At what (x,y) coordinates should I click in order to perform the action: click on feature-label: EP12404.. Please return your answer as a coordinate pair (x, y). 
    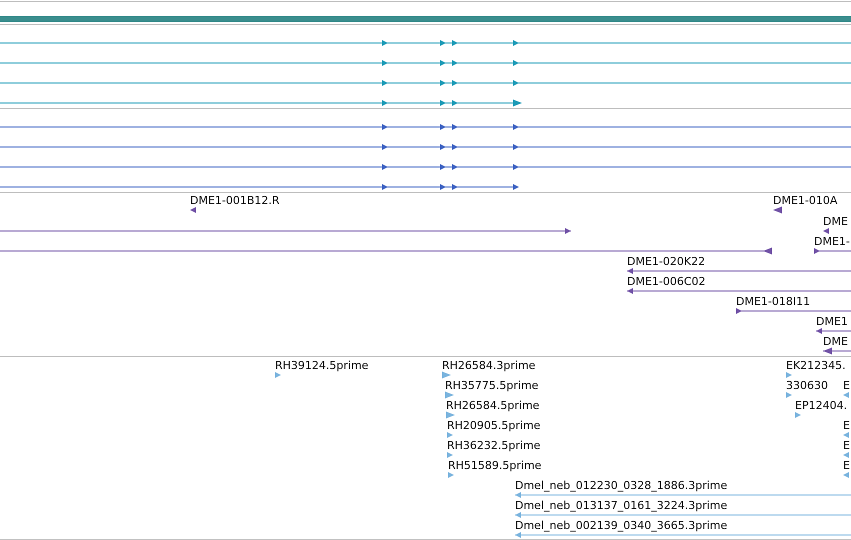
    Looking at the image, I should click on (821, 405).